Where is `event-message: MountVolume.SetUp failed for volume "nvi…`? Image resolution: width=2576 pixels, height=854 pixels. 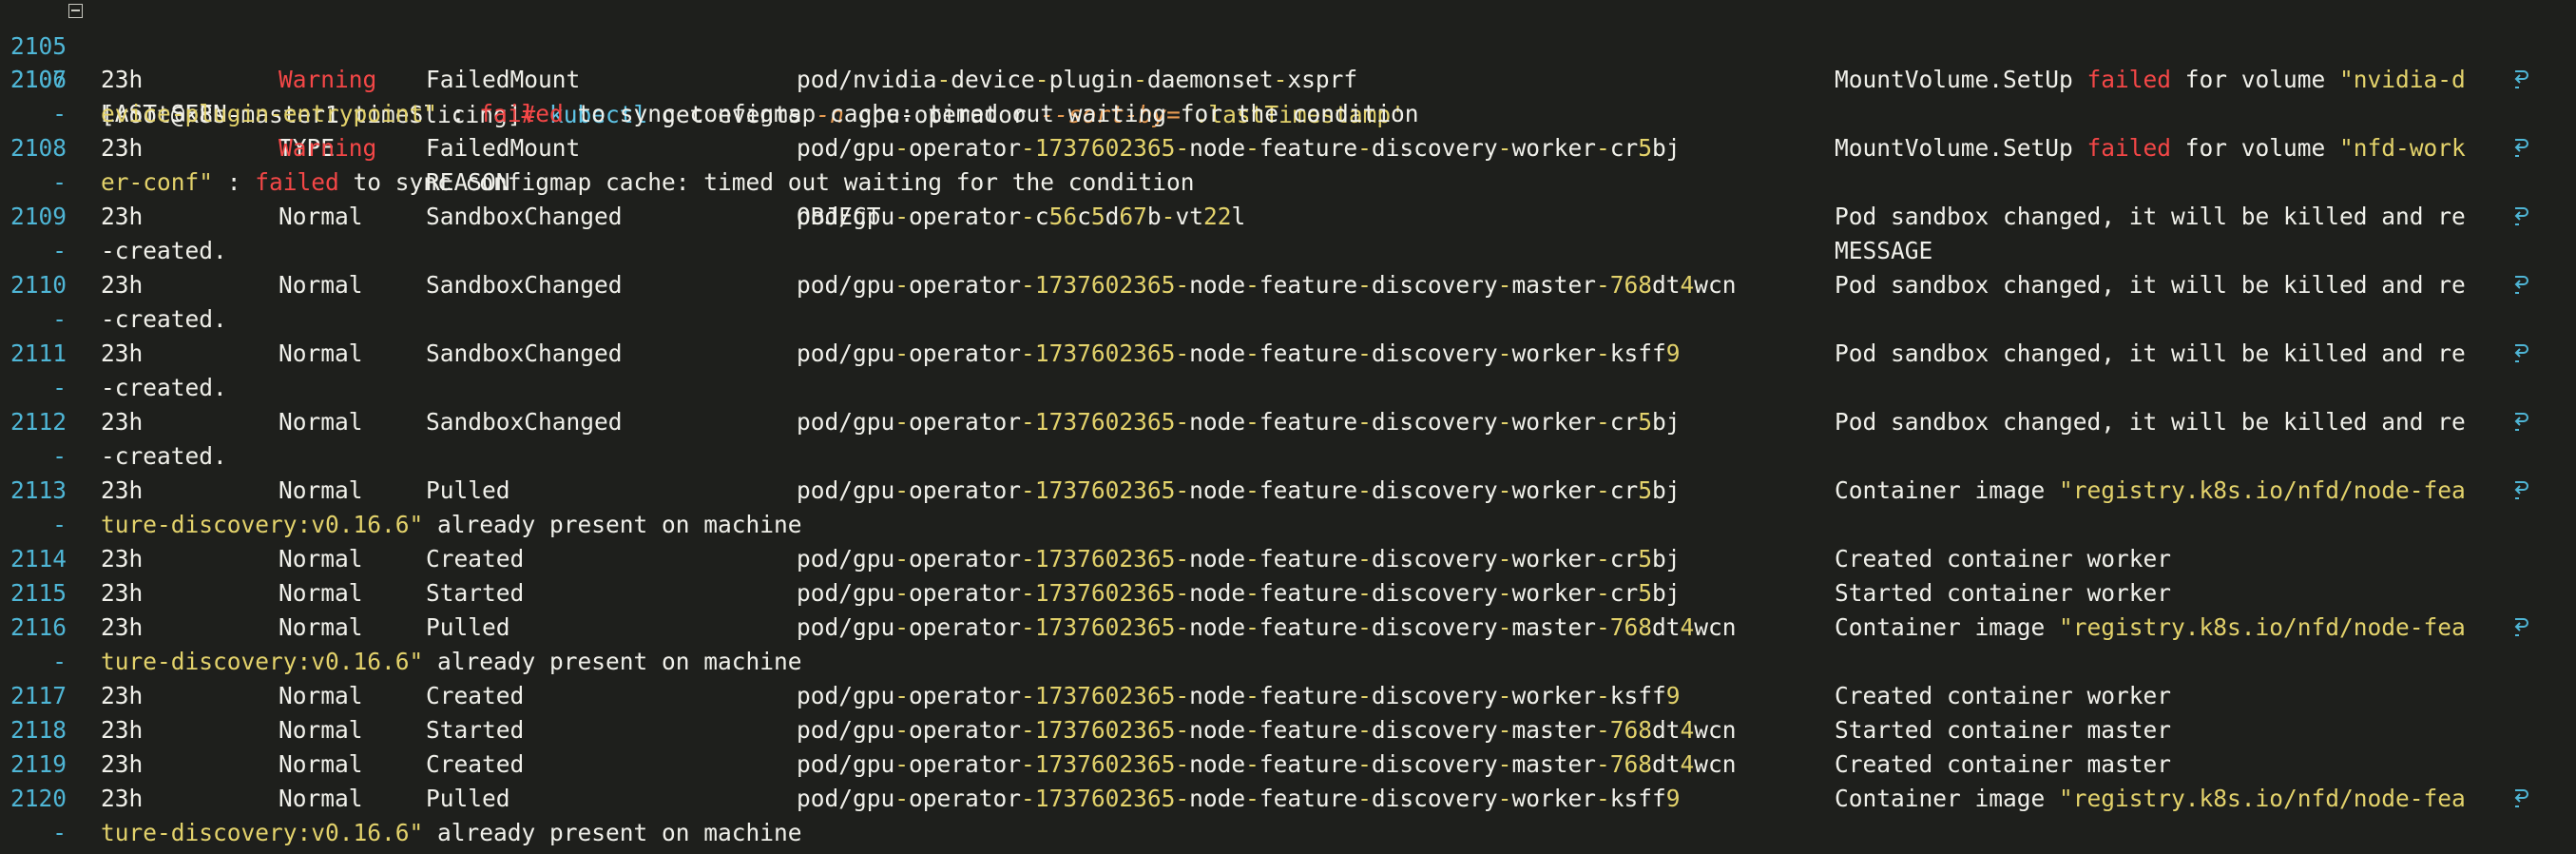 event-message: MountVolume.SetUp failed for volume "nvi… is located at coordinates (2150, 80).